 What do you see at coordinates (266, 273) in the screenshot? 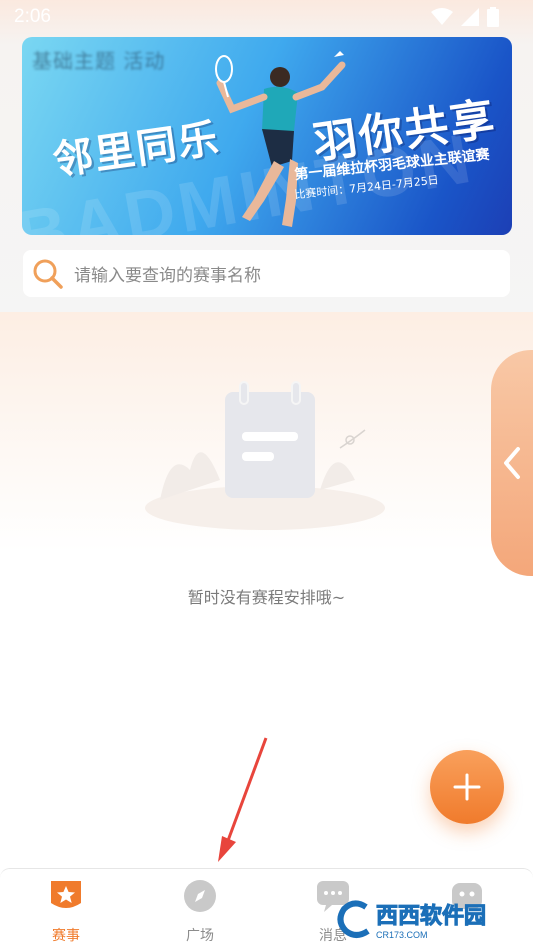
I see `search-bar: 请输入要查询的赛事名称` at bounding box center [266, 273].